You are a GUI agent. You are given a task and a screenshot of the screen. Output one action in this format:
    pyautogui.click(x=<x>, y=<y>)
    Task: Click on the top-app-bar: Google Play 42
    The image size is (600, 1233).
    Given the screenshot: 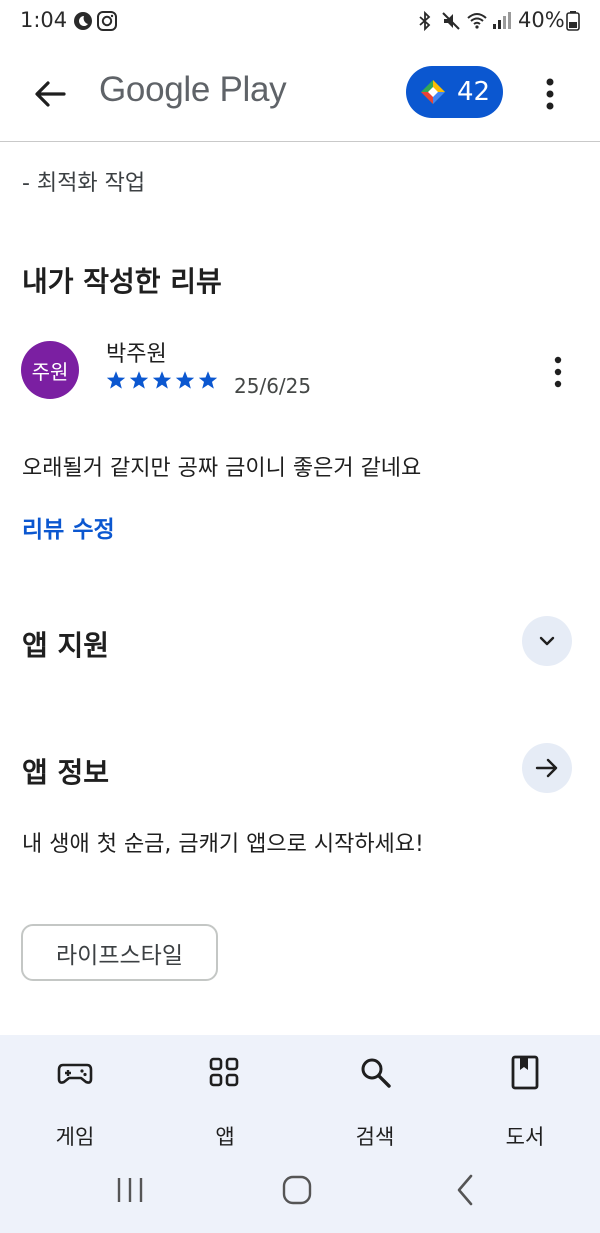 What is the action you would take?
    pyautogui.click(x=300, y=93)
    